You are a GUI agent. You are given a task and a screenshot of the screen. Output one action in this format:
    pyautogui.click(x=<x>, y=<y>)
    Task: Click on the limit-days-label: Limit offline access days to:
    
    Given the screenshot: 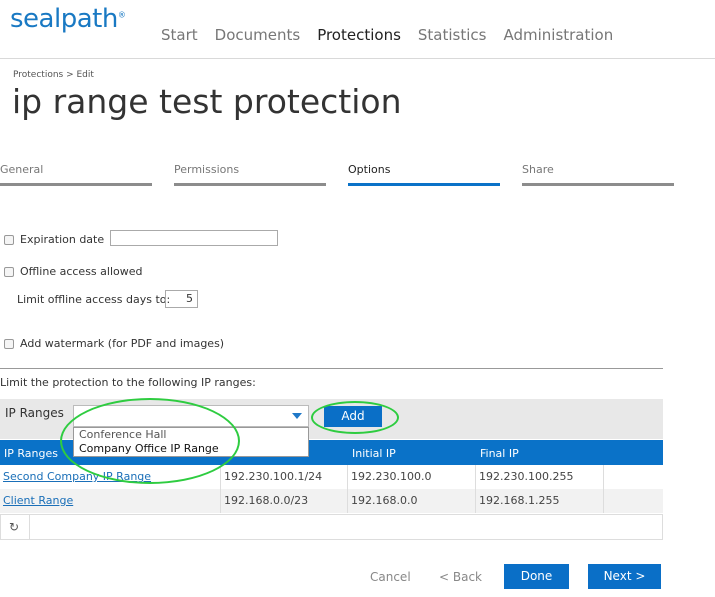 What is the action you would take?
    pyautogui.click(x=94, y=299)
    